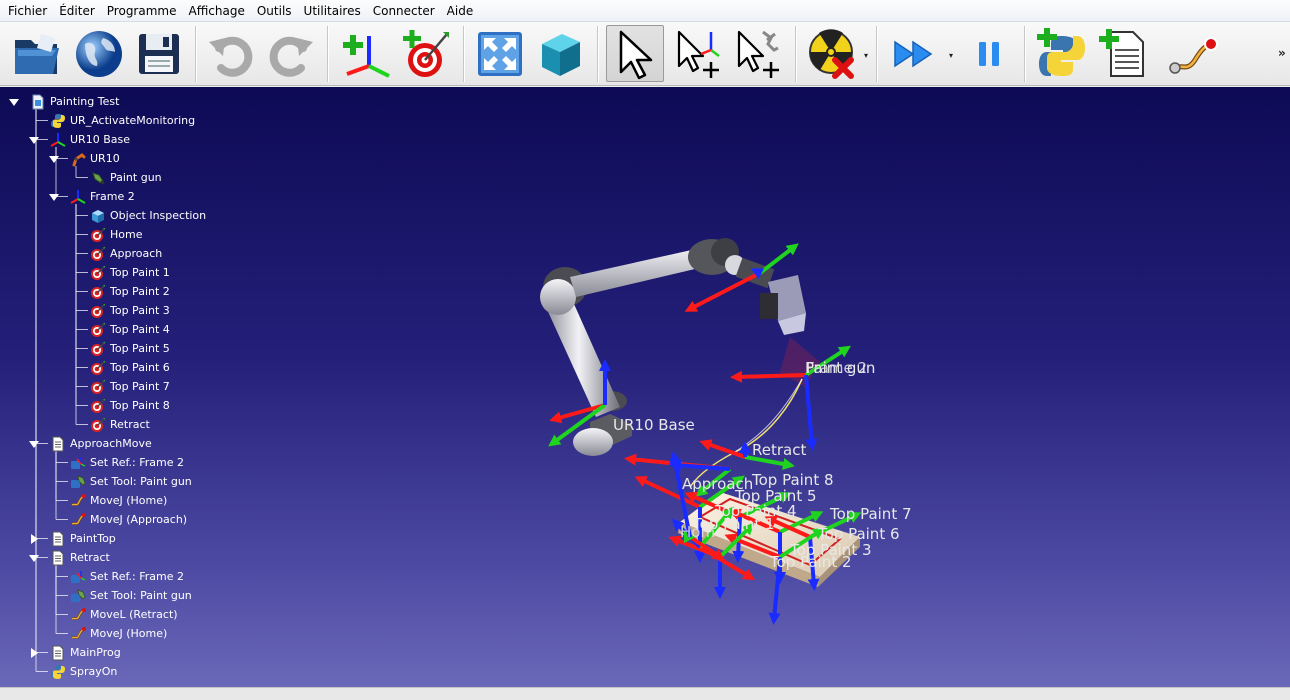  Describe the element at coordinates (216, 11) in the screenshot. I see `menu-affichage: Affichage` at that location.